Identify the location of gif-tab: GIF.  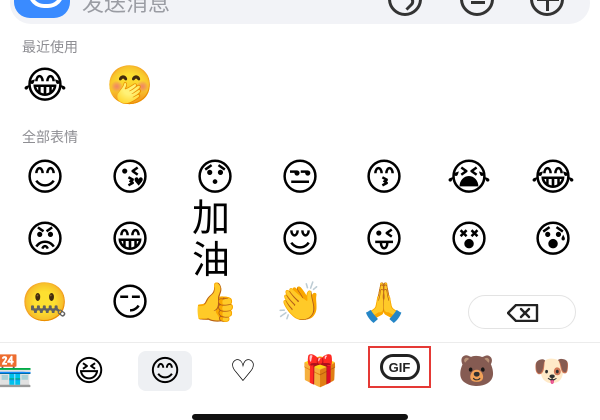
(399, 367).